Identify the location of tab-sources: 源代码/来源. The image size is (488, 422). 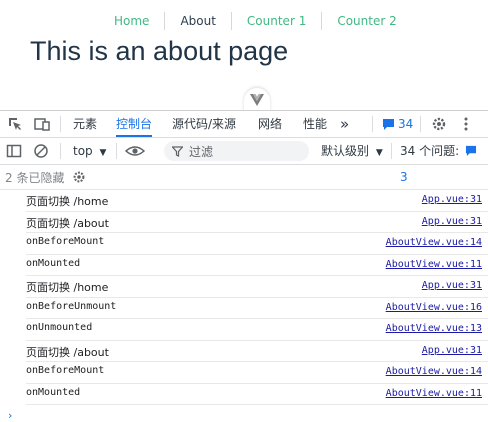
(204, 124).